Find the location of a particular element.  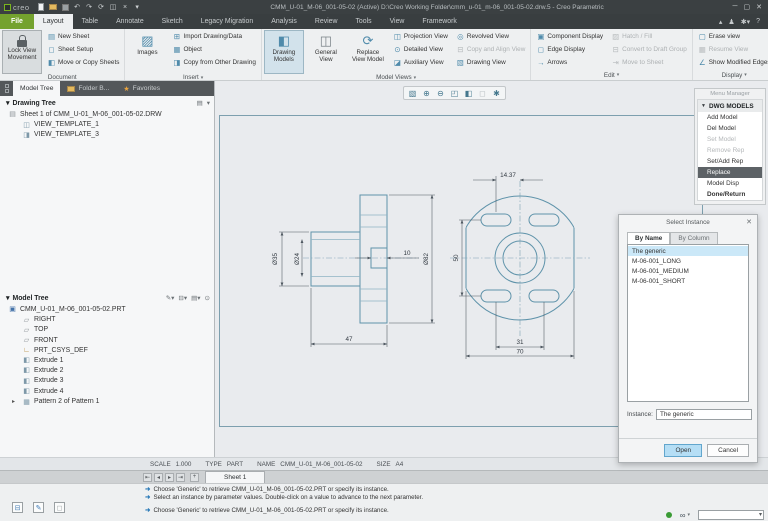

menu-item-replace: Replace is located at coordinates (730, 172).